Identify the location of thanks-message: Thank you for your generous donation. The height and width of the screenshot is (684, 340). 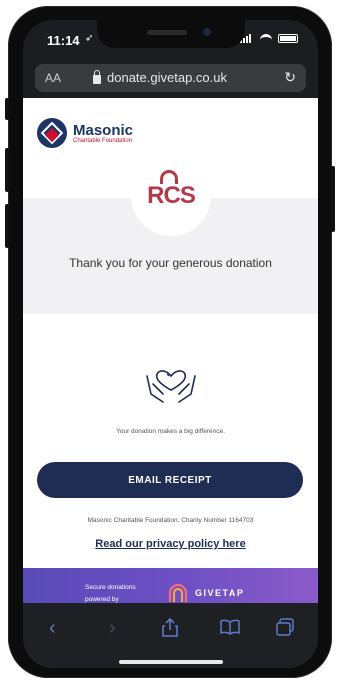
(170, 263).